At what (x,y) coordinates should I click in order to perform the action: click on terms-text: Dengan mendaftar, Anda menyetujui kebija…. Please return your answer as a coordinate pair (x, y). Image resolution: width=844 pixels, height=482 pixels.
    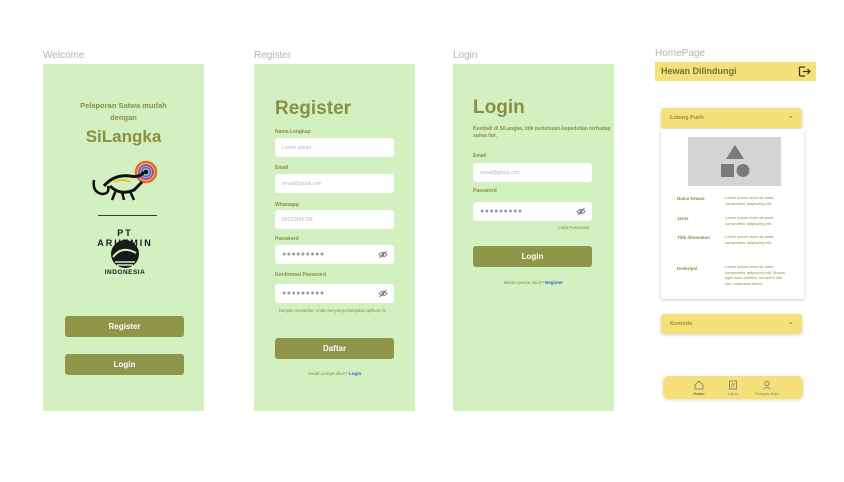
    Looking at the image, I should click on (333, 310).